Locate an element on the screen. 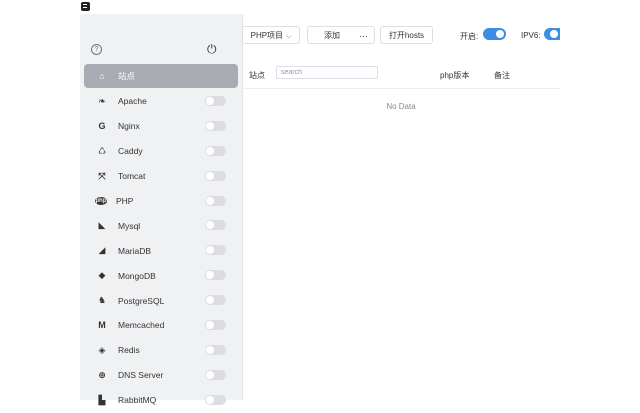 This screenshot has width=640, height=413. sidebar-item-label: 站点 is located at coordinates (127, 76).